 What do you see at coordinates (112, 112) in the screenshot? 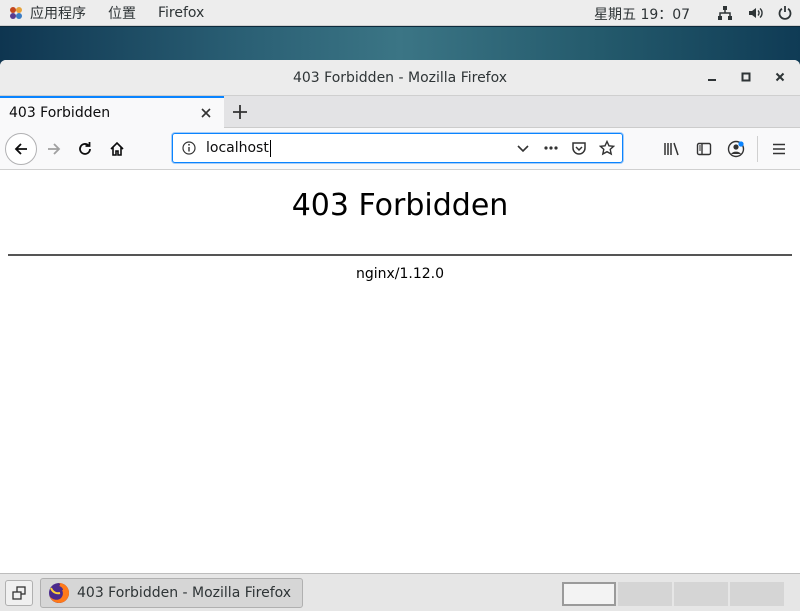
I see `tab-403-forbidden: 403 Forbidden` at bounding box center [112, 112].